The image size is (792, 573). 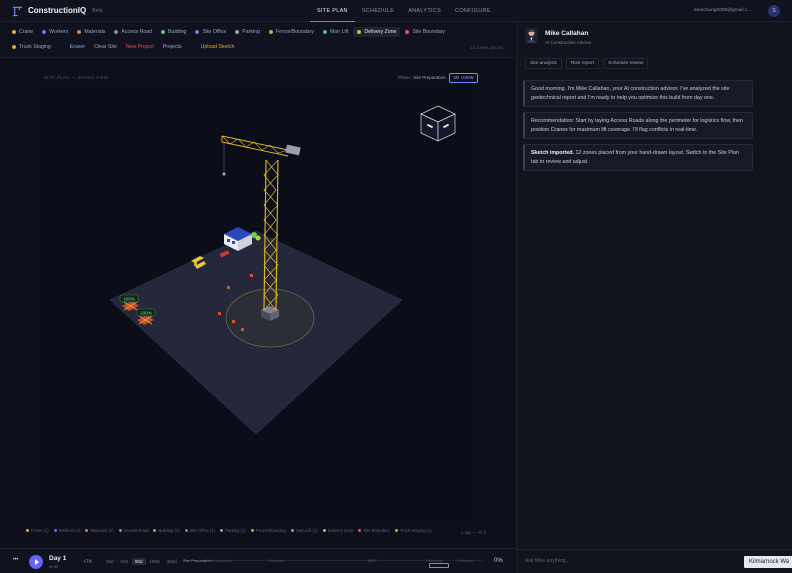 What do you see at coordinates (97, 10) in the screenshot?
I see `beta-badge: Beta` at bounding box center [97, 10].